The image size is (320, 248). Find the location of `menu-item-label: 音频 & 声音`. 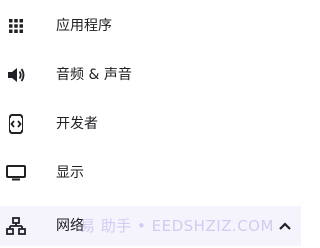

menu-item-label: 音频 & 声音 is located at coordinates (94, 75).